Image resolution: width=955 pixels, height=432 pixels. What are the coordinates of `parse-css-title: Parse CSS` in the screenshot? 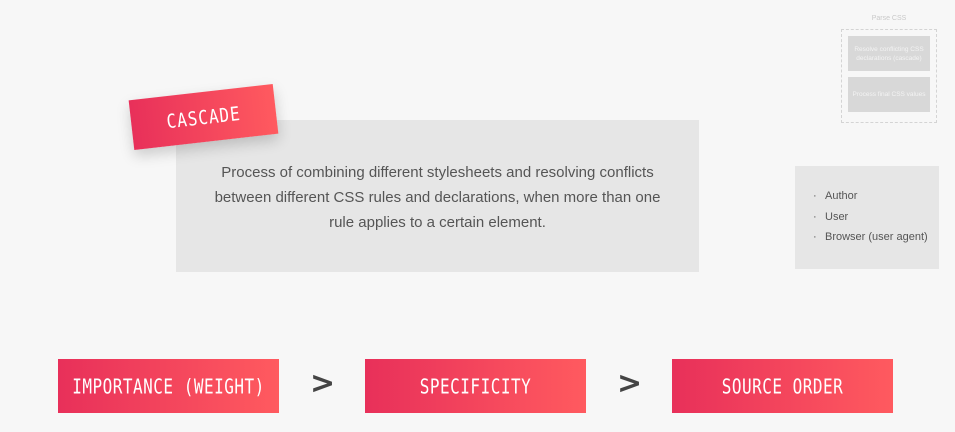 It's located at (889, 18).